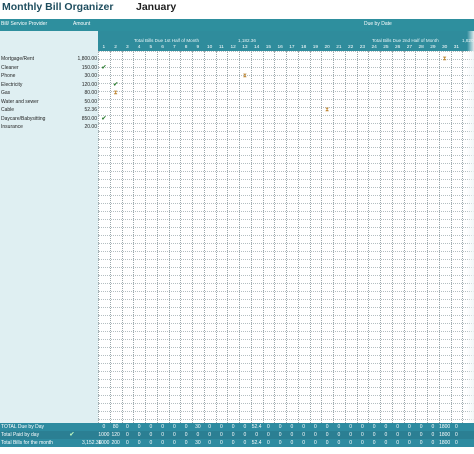 The height and width of the screenshot is (454, 474). I want to click on bill-row: Cable 52.36, so click(49, 110).